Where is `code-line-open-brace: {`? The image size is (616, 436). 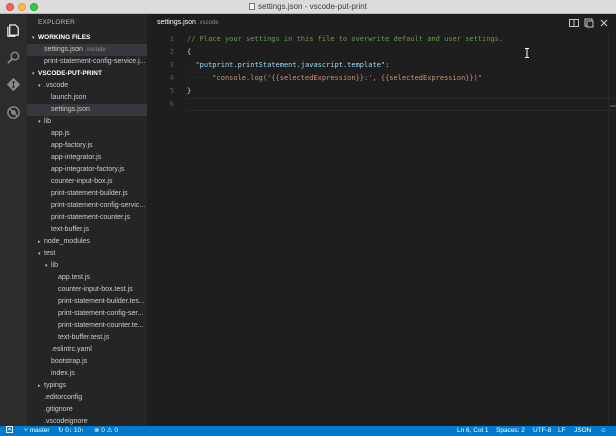 code-line-open-brace: { is located at coordinates (189, 52).